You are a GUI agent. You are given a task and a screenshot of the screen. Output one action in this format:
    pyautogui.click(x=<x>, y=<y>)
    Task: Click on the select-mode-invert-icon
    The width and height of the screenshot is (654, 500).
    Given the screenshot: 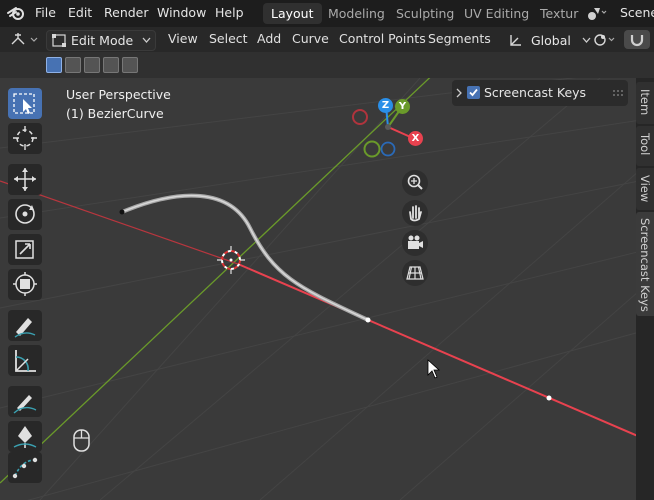 What is the action you would take?
    pyautogui.click(x=111, y=65)
    